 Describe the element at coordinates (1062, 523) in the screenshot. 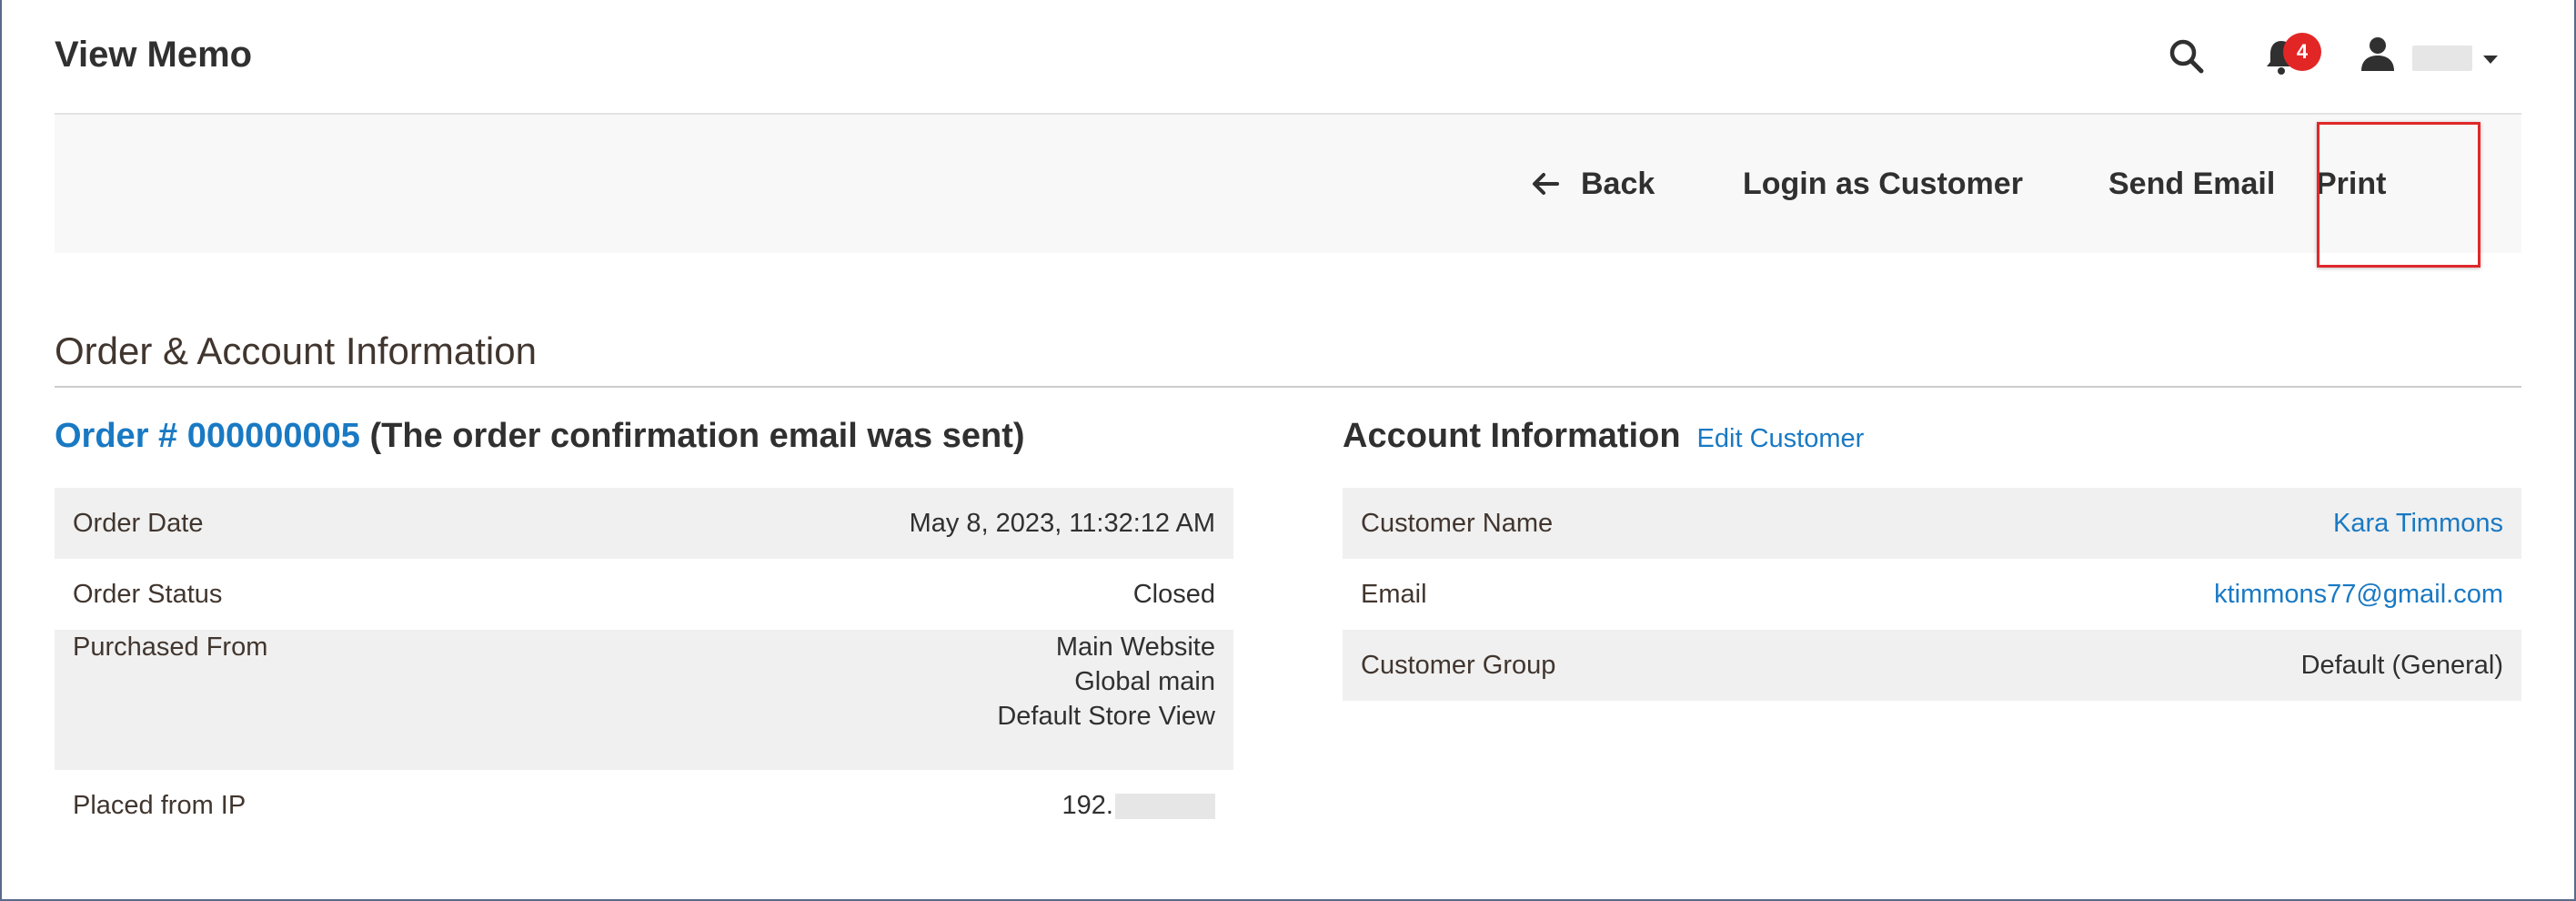

I see `order-date-value: May 8, 2023, 11:32:12 AM` at that location.